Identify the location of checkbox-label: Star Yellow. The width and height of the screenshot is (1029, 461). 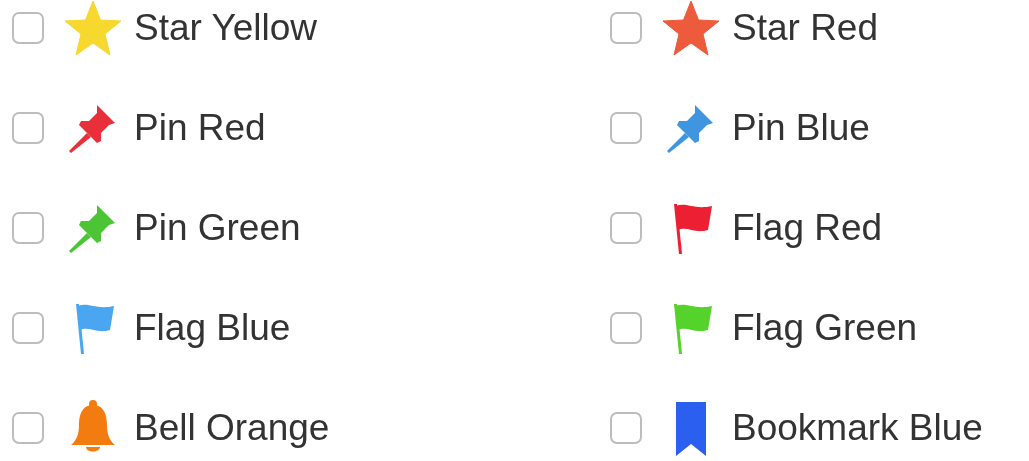
(226, 28).